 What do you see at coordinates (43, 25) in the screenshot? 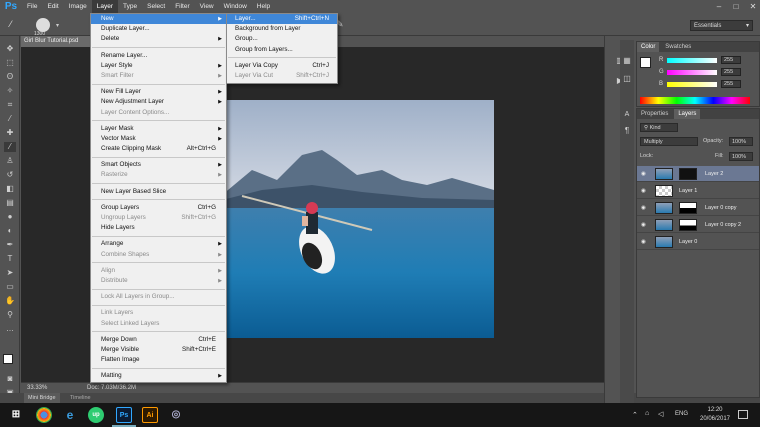
I see `brush-preset-icon` at bounding box center [43, 25].